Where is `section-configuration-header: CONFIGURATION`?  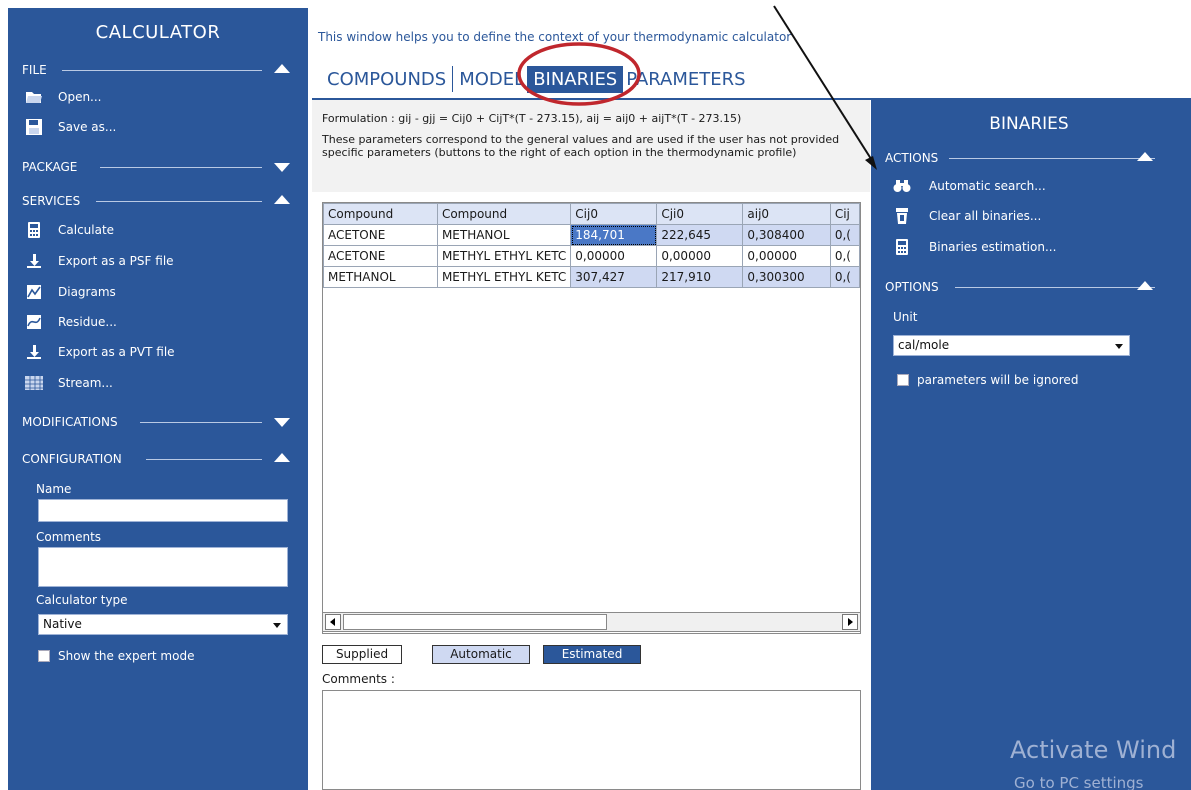
section-configuration-header: CONFIGURATION is located at coordinates (162, 459).